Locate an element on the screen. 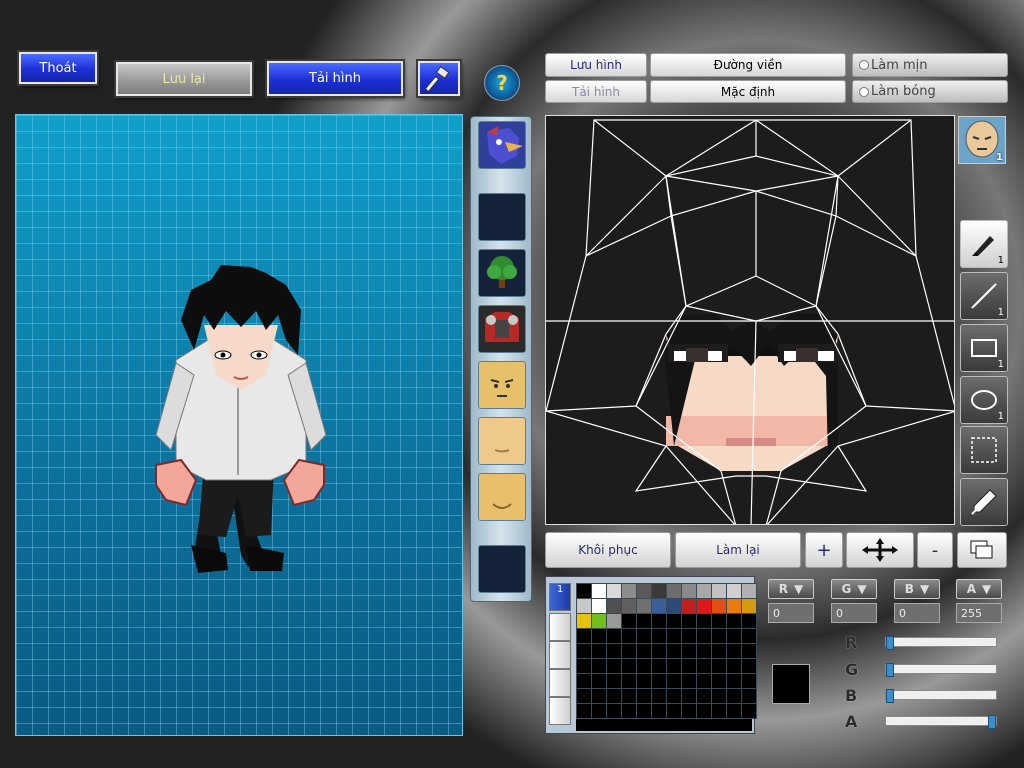 This screenshot has height=768, width=1024. layers-button is located at coordinates (982, 550).